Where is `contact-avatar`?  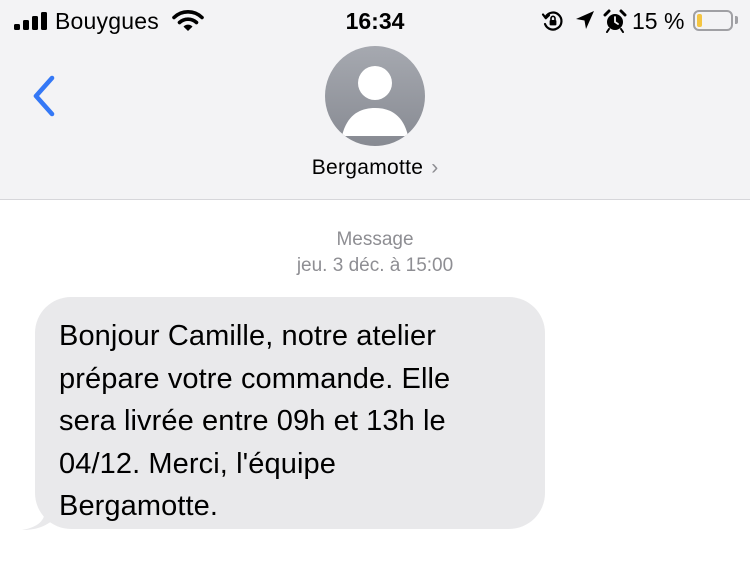 contact-avatar is located at coordinates (375, 96).